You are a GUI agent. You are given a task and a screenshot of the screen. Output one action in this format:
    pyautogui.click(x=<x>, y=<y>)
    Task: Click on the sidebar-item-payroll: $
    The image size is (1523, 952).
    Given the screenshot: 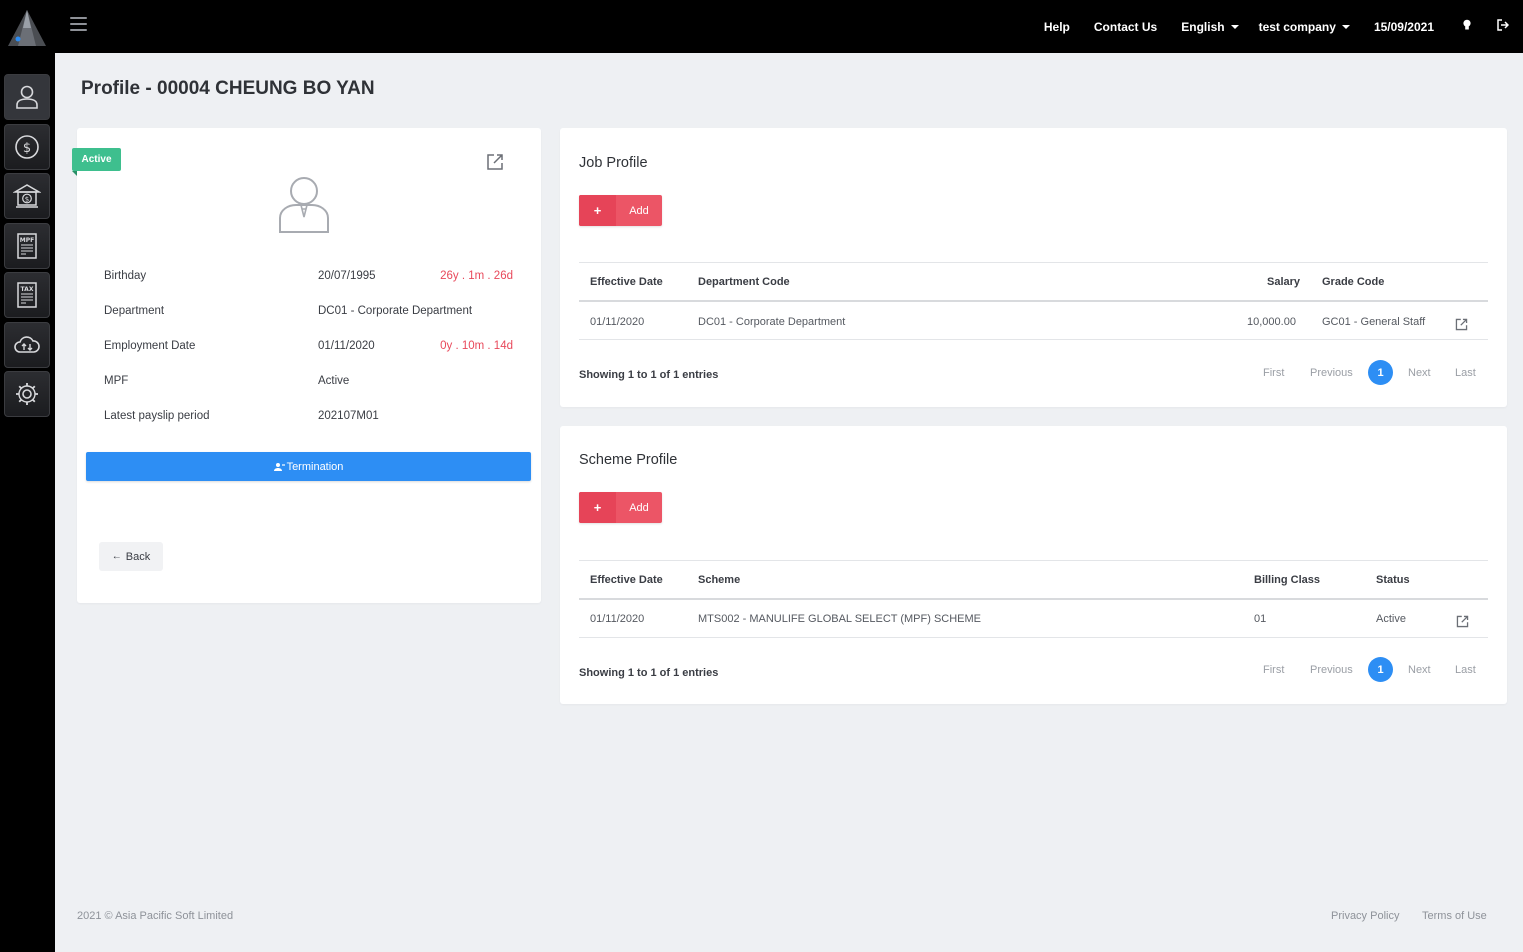 What is the action you would take?
    pyautogui.click(x=27, y=147)
    